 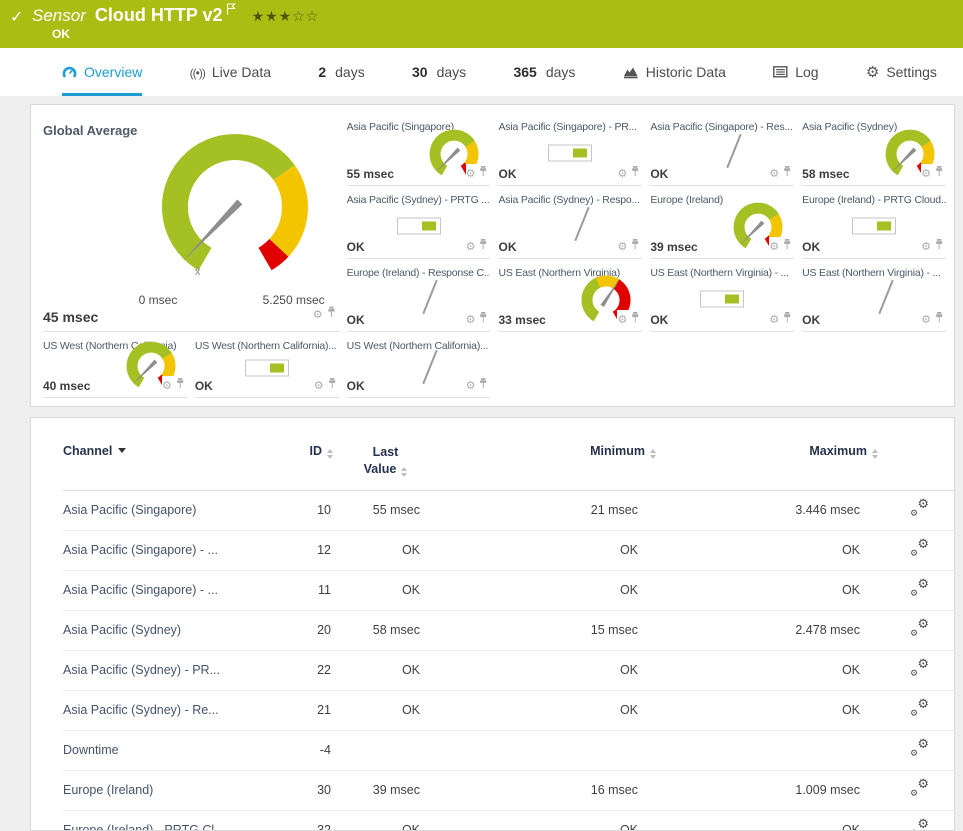 I want to click on tab-log: Log, so click(x=796, y=72).